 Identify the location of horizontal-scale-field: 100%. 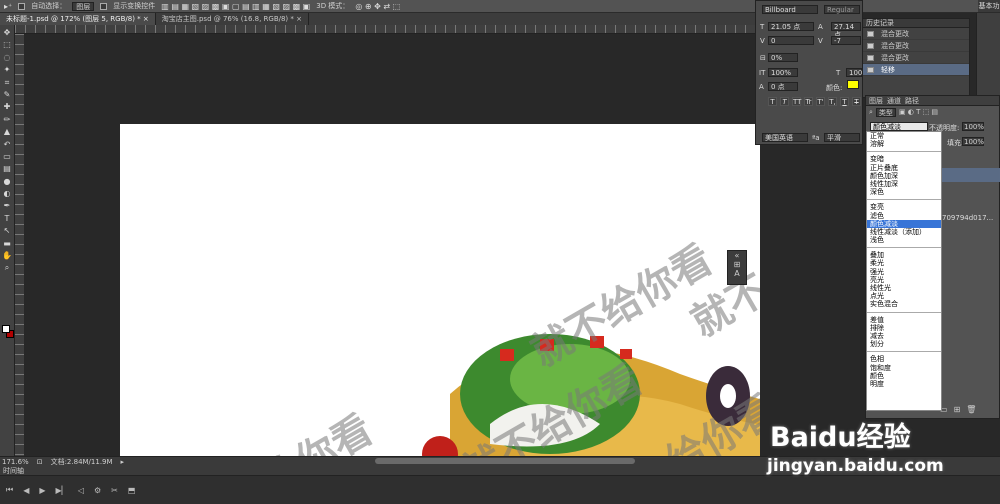
(857, 72).